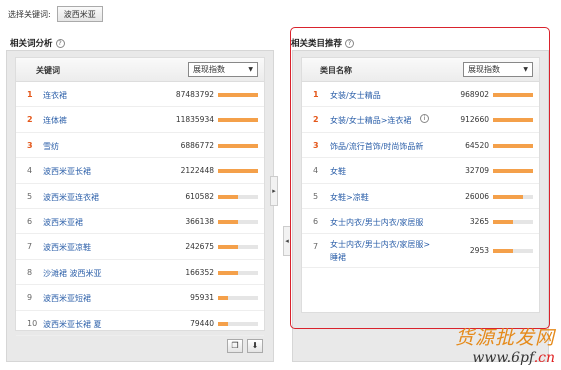  Describe the element at coordinates (140, 222) in the screenshot. I see `table-row: 6 波西米亚裙 366138` at that location.